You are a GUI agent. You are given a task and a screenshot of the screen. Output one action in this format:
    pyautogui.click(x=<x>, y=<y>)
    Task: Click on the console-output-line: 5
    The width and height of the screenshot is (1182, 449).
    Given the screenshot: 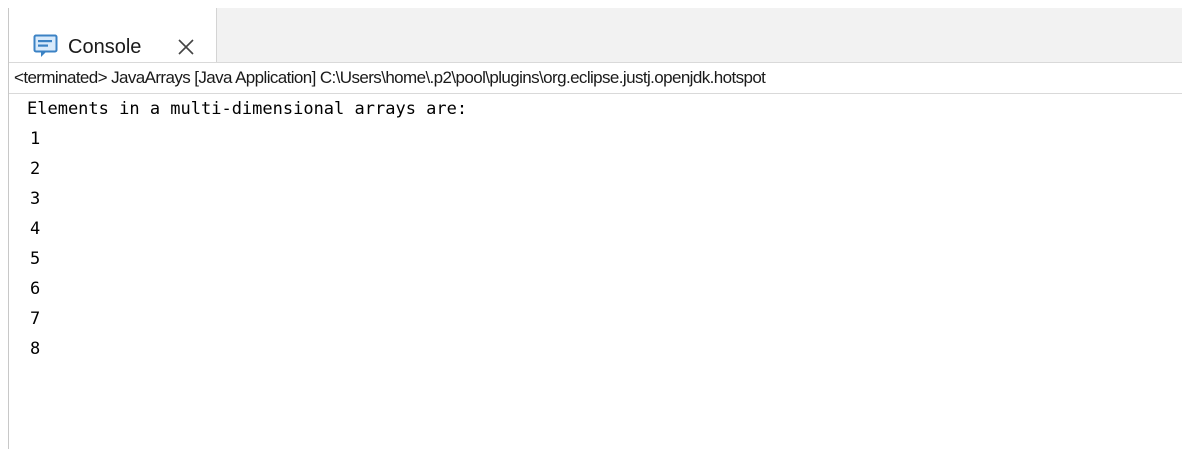 What is the action you would take?
    pyautogui.click(x=35, y=259)
    